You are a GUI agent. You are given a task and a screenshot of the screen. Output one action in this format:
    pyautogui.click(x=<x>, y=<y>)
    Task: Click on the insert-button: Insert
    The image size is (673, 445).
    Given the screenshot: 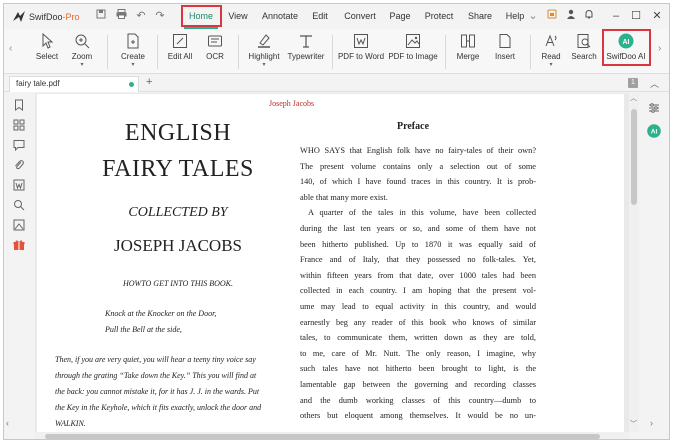 What is the action you would take?
    pyautogui.click(x=505, y=51)
    